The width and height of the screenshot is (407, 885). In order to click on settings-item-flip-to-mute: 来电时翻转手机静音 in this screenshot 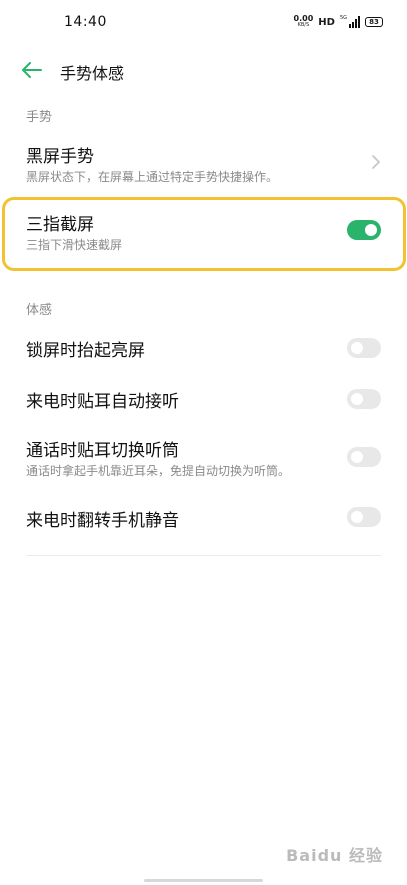, I will do `click(203, 518)`.